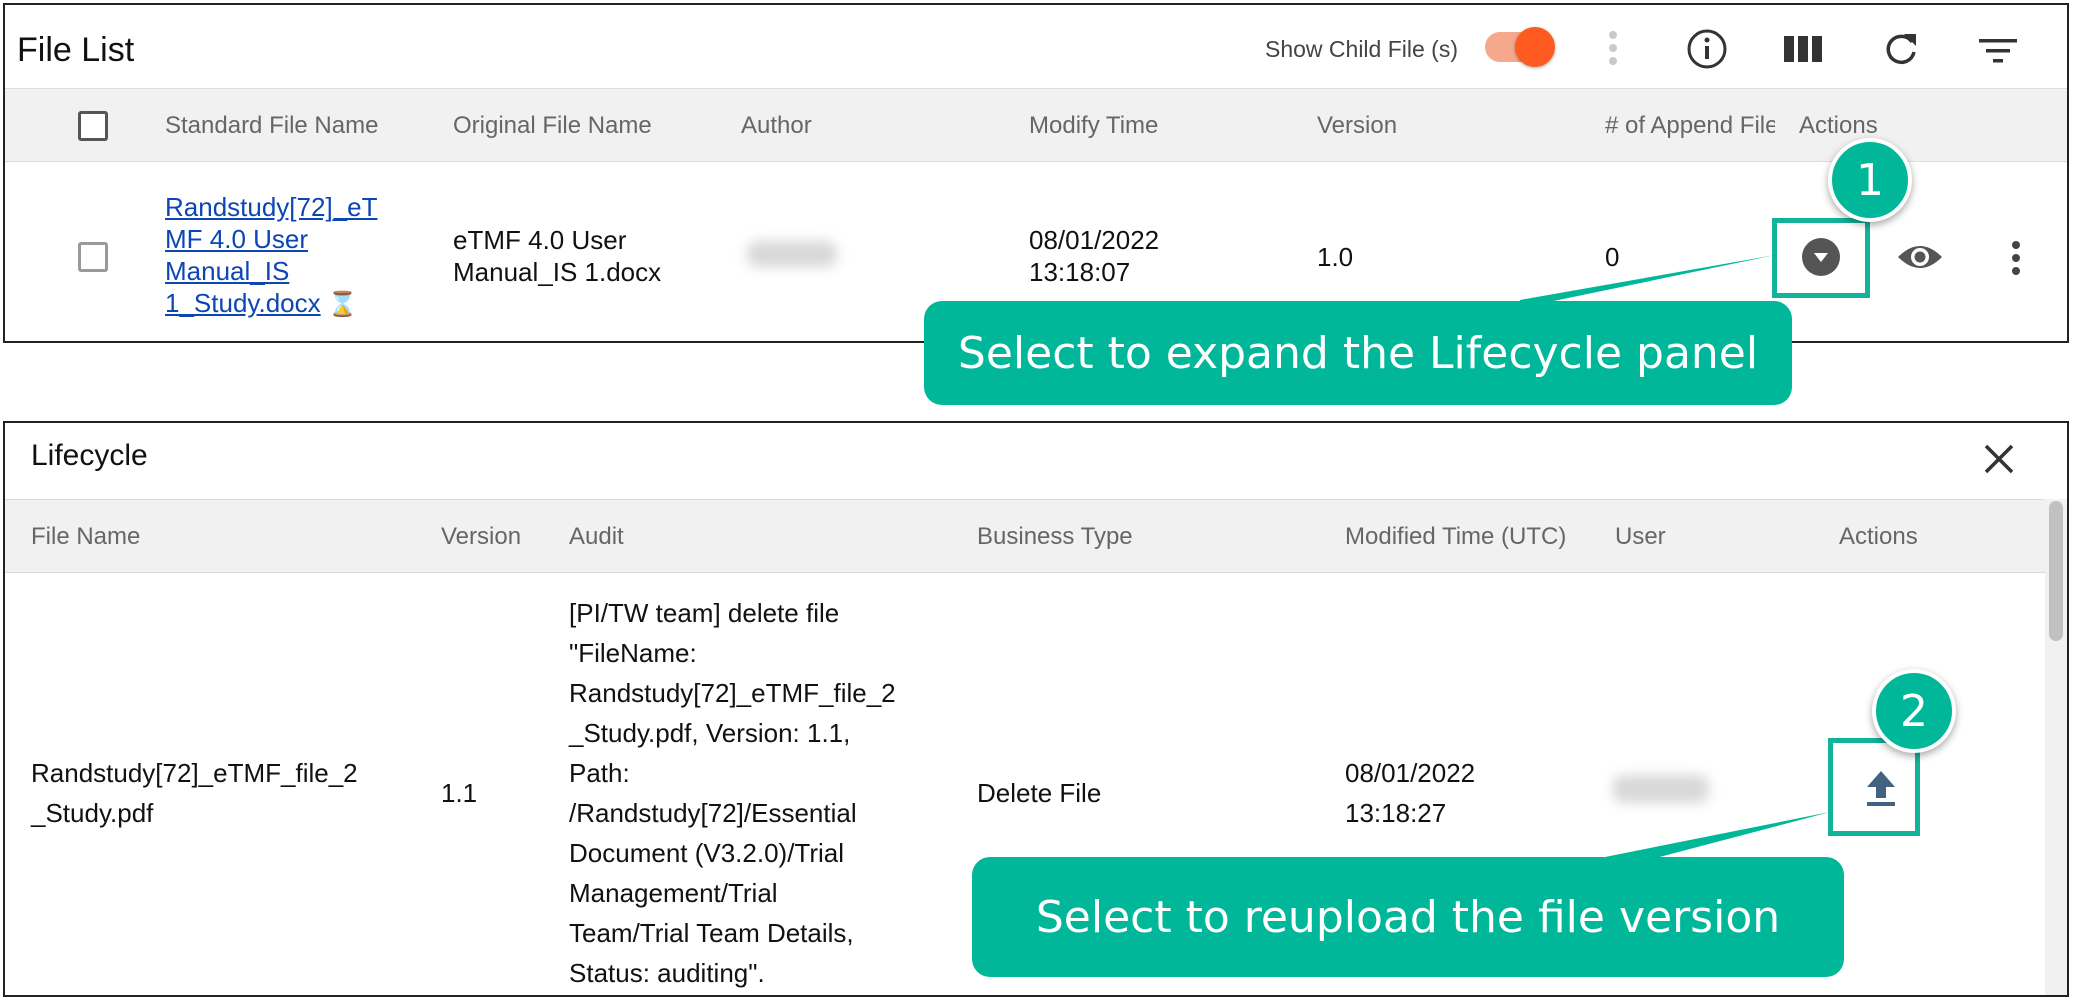 The height and width of the screenshot is (1004, 2078). What do you see at coordinates (552, 126) in the screenshot?
I see `col-original-file-name: Original File Name` at bounding box center [552, 126].